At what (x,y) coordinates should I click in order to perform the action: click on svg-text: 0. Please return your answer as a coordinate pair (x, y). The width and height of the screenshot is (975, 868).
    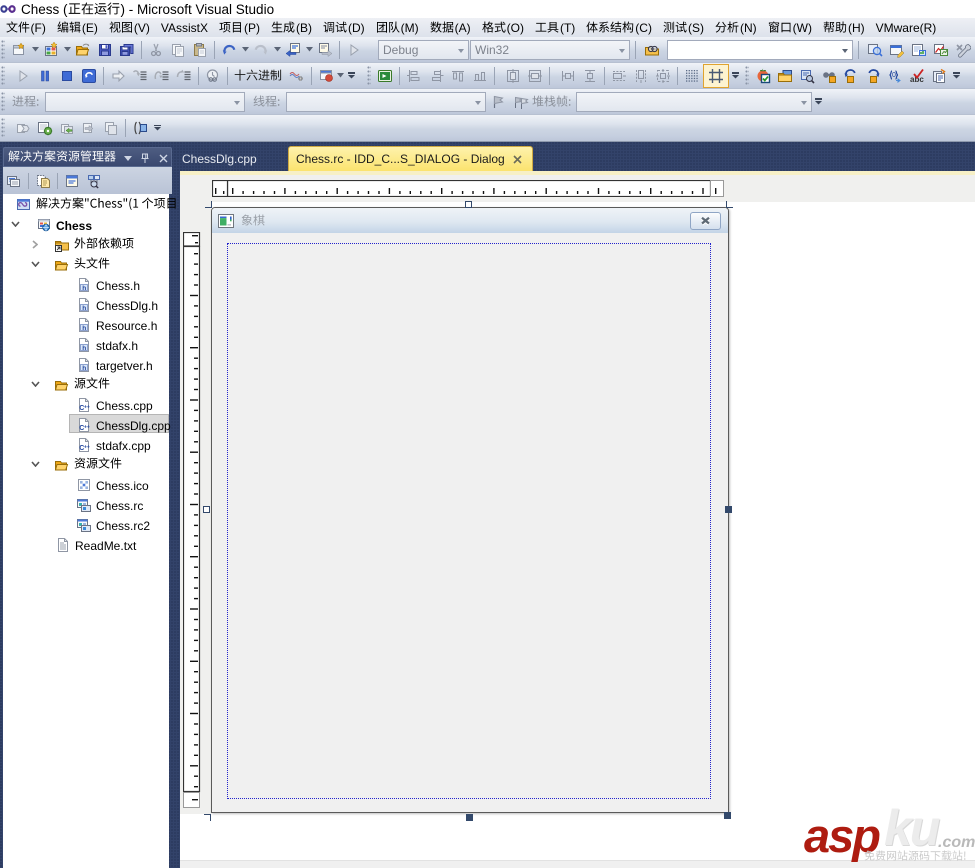
    Looking at the image, I should click on (894, 75).